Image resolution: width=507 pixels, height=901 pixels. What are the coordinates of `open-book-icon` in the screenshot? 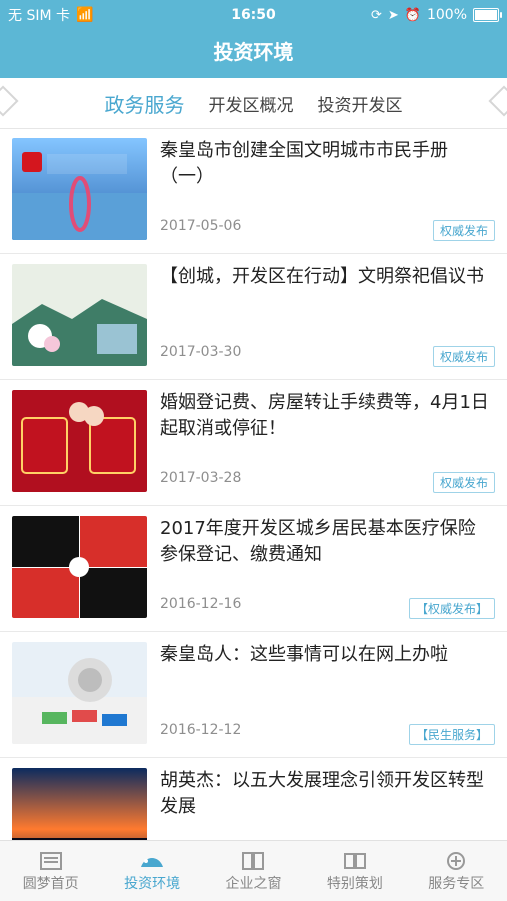 It's located at (354, 861).